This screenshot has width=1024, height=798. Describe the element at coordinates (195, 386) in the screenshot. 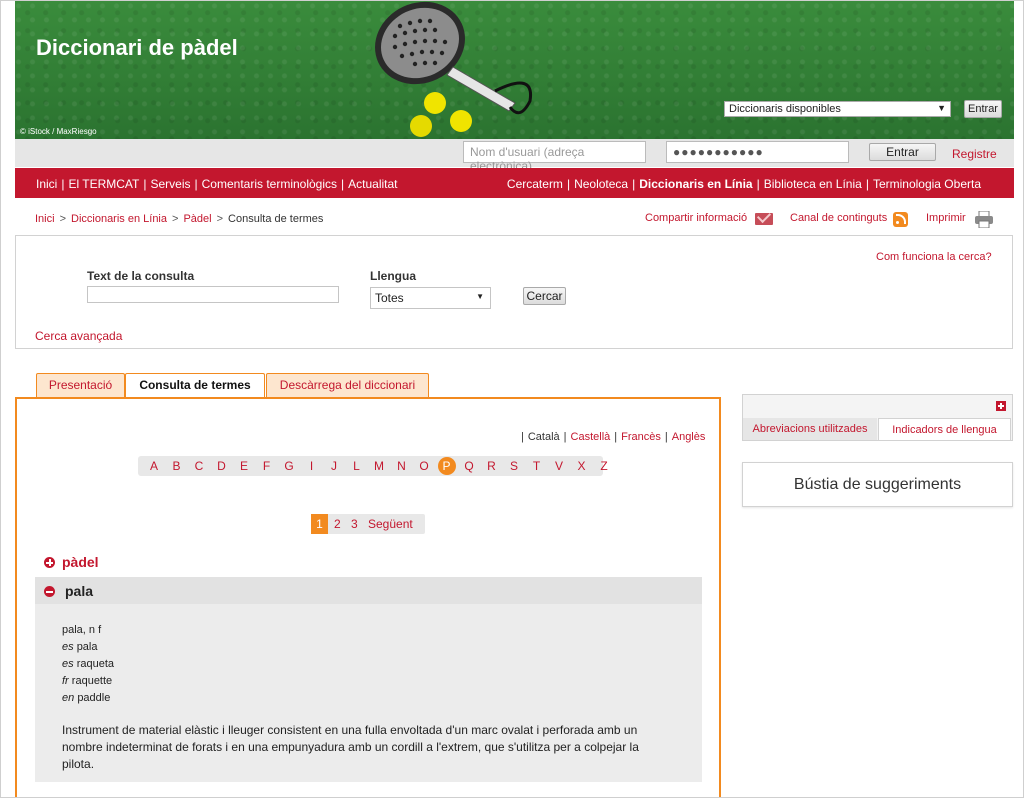

I see `tab-consulta: Consulta de termes` at that location.